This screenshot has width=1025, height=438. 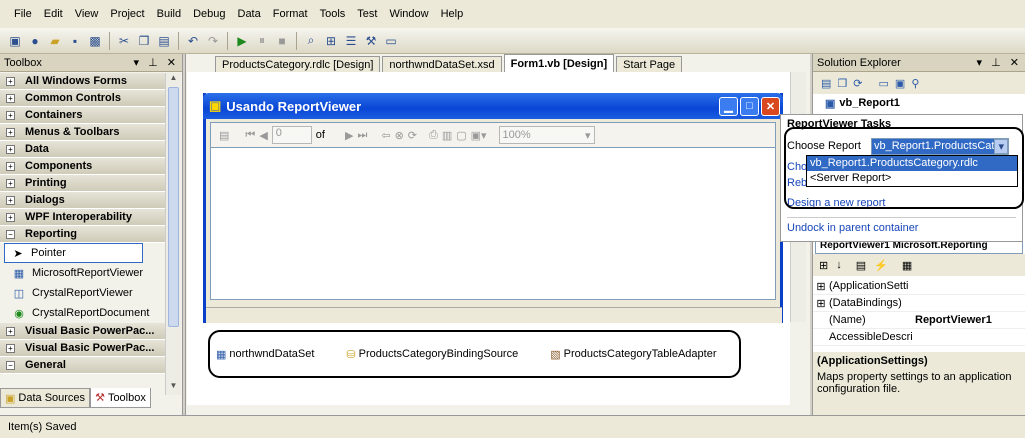 What do you see at coordinates (433, 135) in the screenshot?
I see `print-icon: ⎙` at bounding box center [433, 135].